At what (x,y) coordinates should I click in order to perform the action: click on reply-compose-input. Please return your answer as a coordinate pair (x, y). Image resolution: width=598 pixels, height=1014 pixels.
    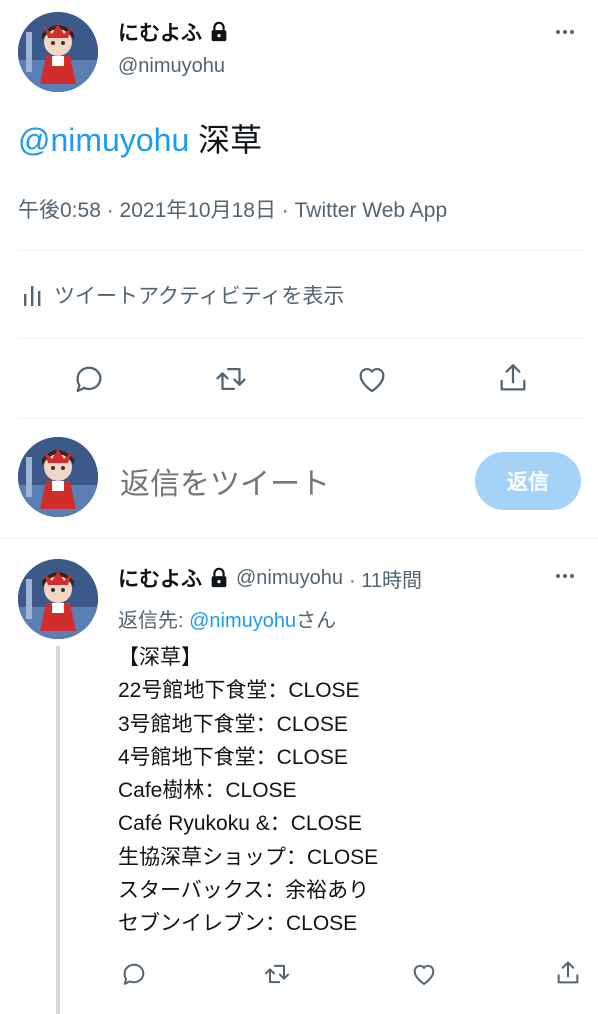
    Looking at the image, I should click on (285, 485).